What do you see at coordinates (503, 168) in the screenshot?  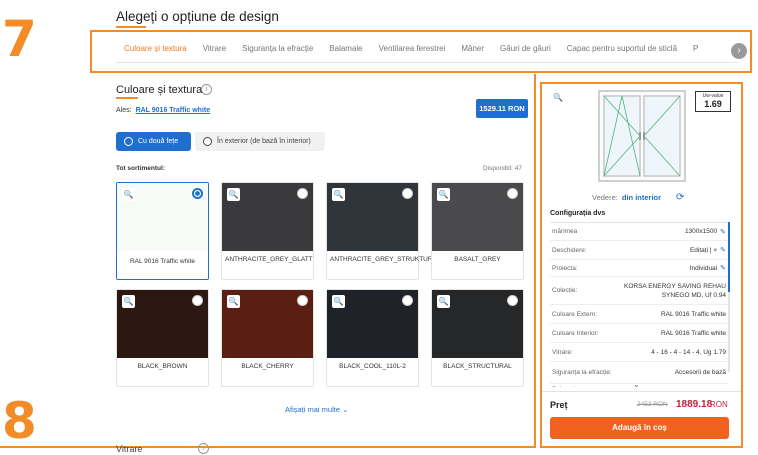 I see `available-count: Disponibil: 47` at bounding box center [503, 168].